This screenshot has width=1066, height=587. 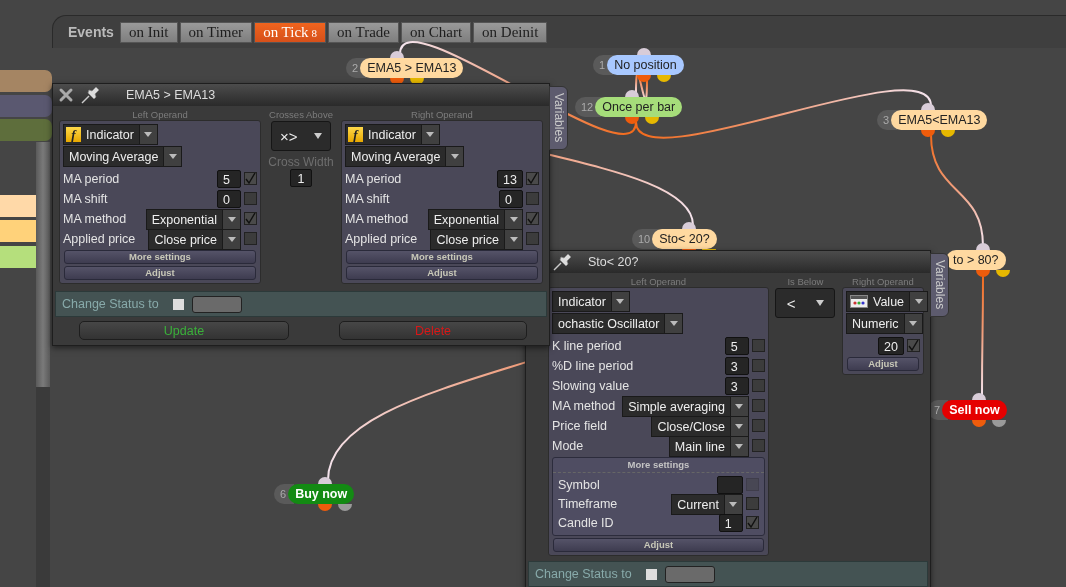 I want to click on update-button: Update, so click(x=184, y=330).